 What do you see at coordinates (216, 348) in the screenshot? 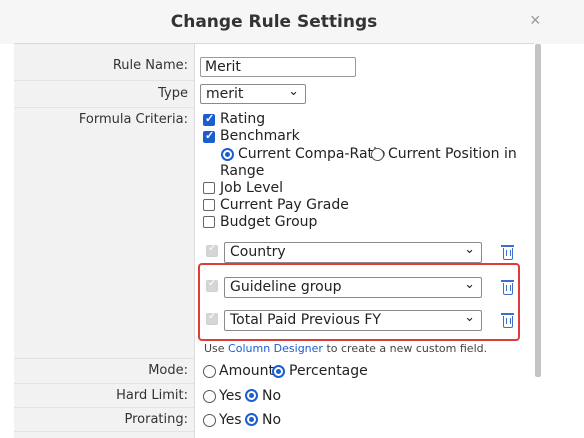
I see `hint-prefix: Use` at bounding box center [216, 348].